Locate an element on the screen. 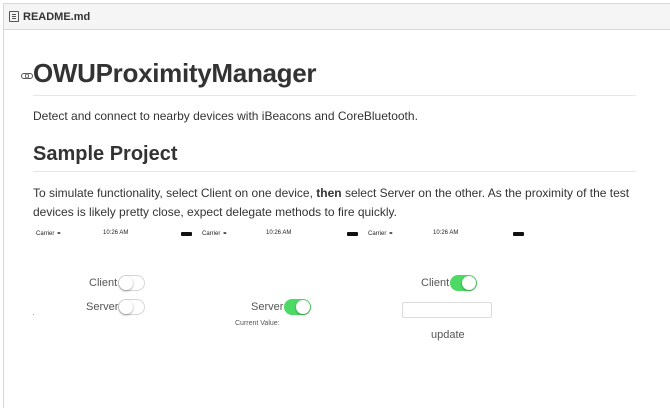 The height and width of the screenshot is (408, 670). status-bar-1: Carrier ⚭ 10:26 AM is located at coordinates (116, 235).